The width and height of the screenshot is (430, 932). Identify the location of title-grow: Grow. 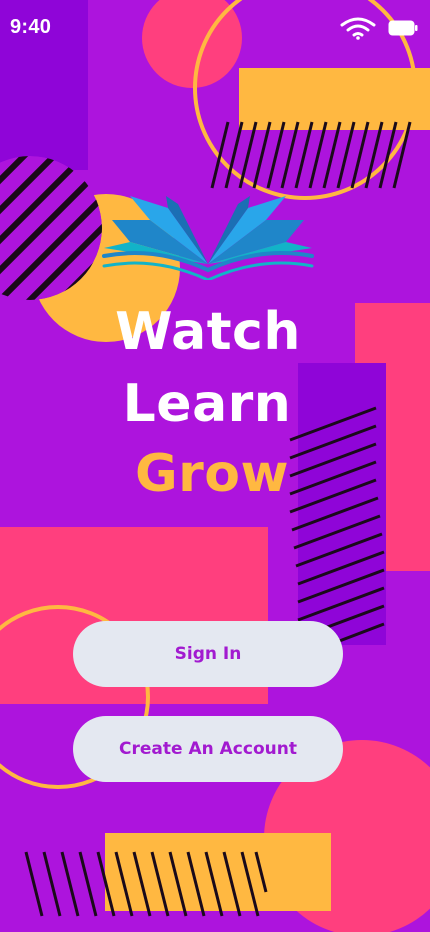
(212, 474).